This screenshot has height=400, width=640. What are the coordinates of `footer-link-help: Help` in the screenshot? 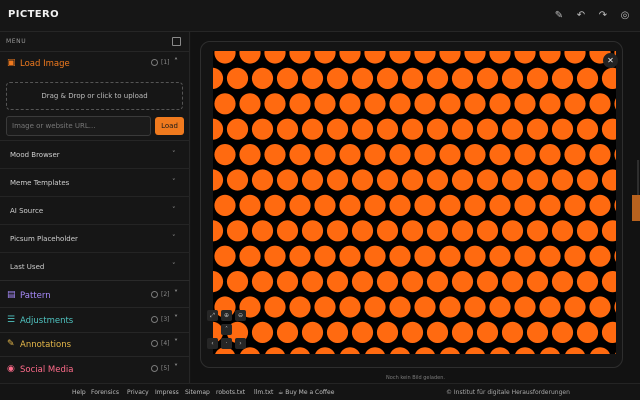 It's located at (79, 392).